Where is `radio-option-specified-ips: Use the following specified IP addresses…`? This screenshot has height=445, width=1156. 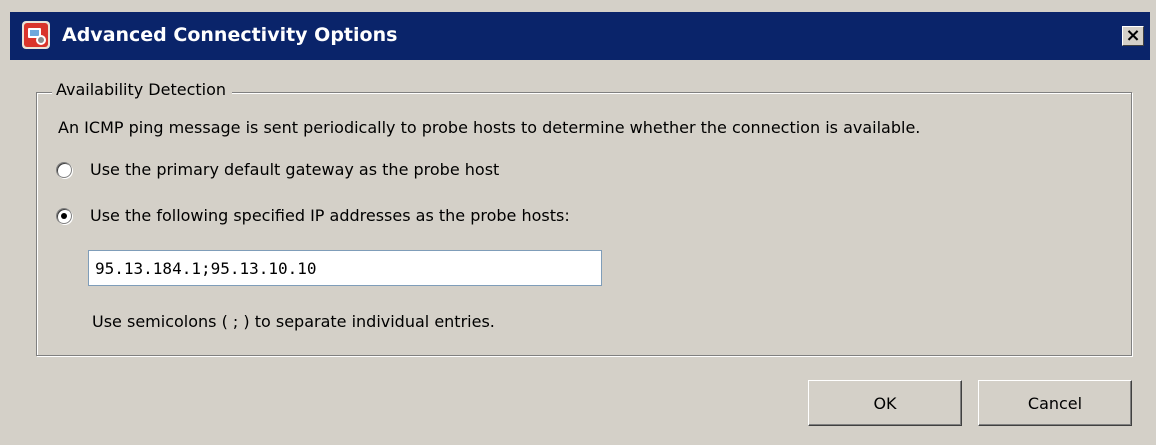
radio-option-specified-ips: Use the following specified IP addresses… is located at coordinates (313, 215).